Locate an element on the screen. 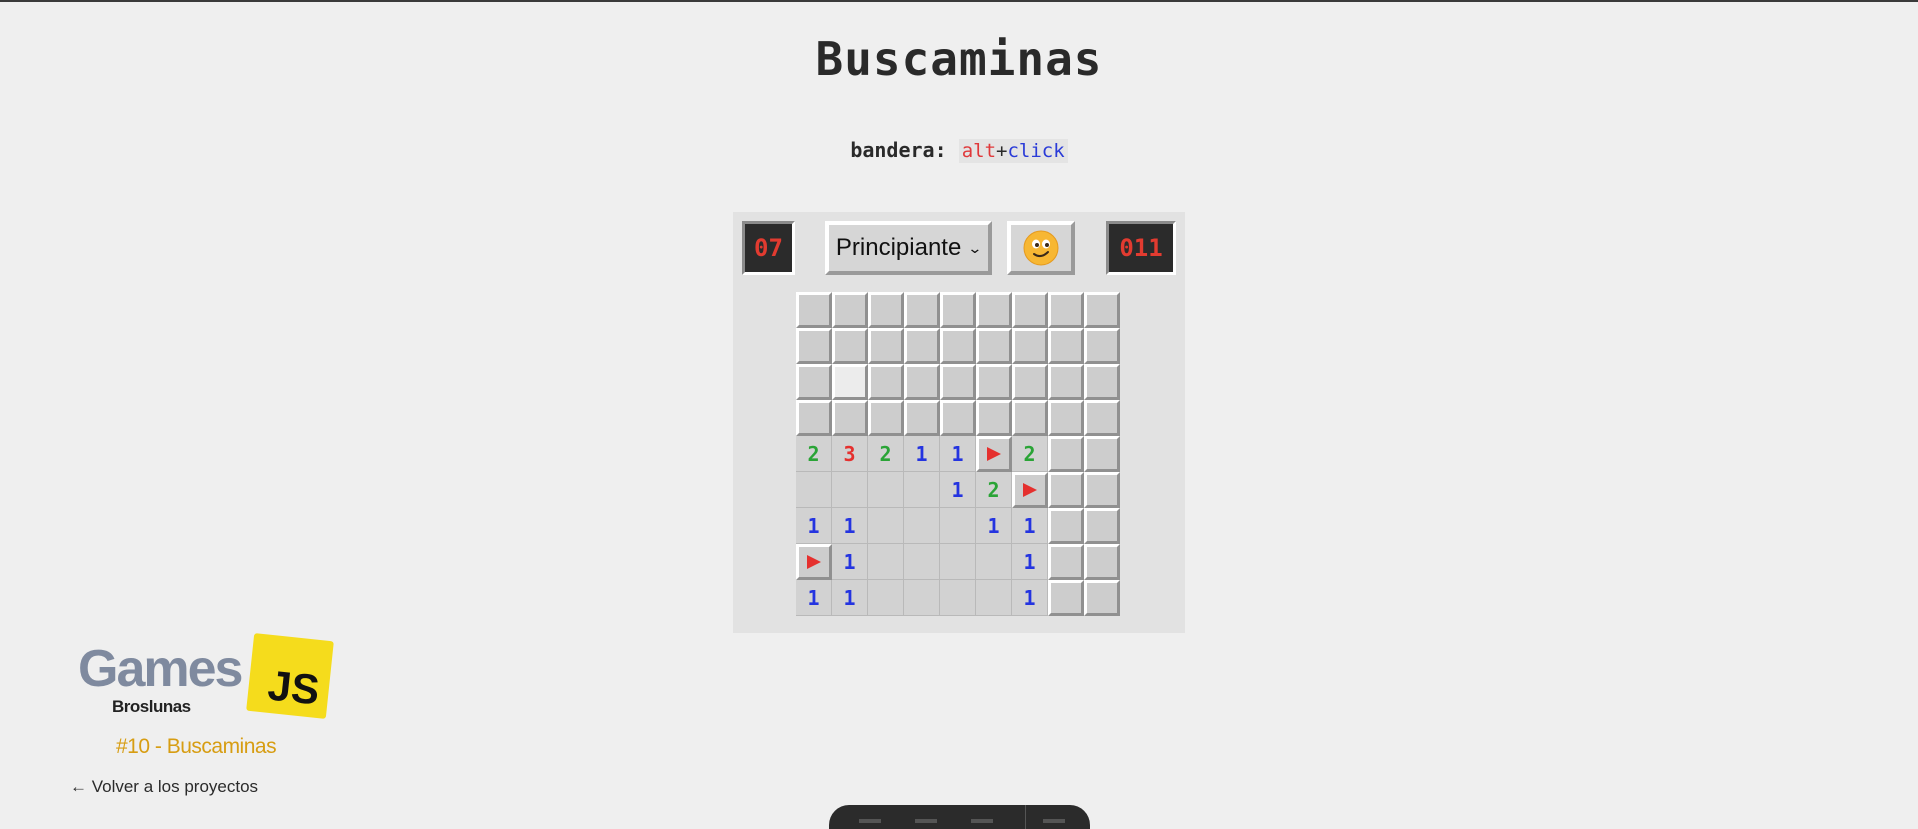 The image size is (1918, 829). mines-counter: 07 is located at coordinates (768, 248).